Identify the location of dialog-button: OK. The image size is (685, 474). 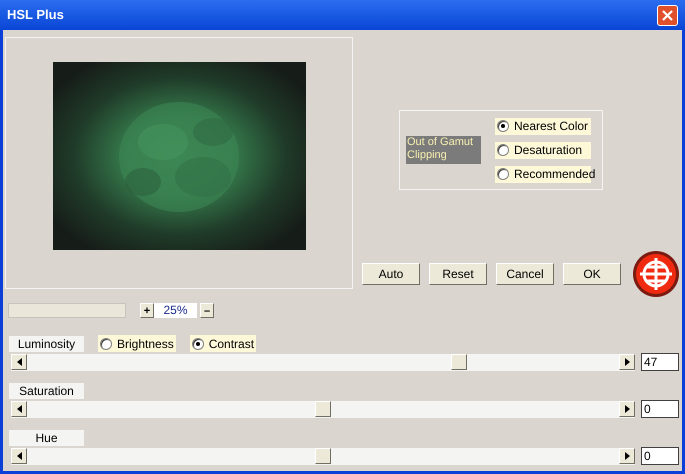
(592, 274).